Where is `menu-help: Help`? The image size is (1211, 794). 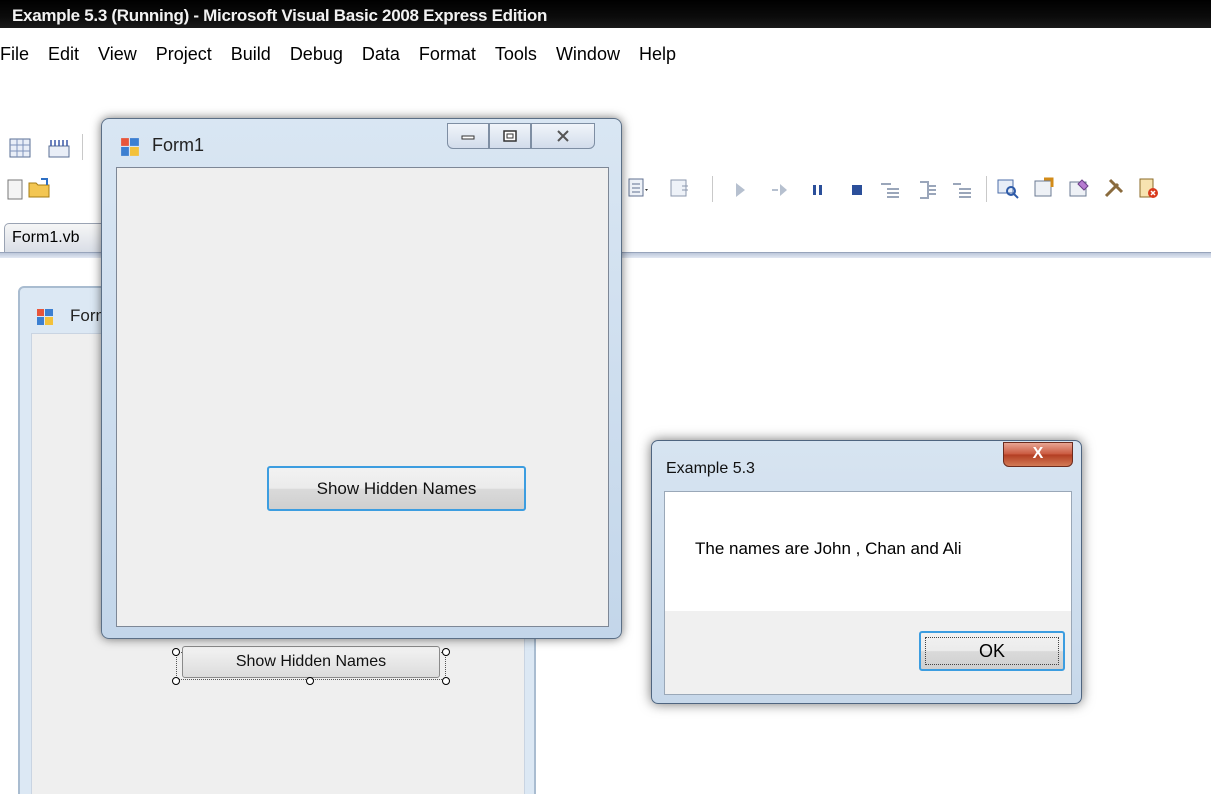
menu-help: Help is located at coordinates (653, 59).